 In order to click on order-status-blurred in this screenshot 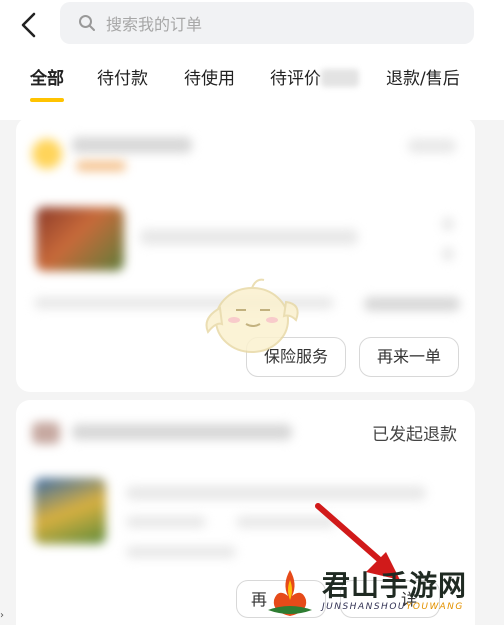, I will do `click(432, 146)`.